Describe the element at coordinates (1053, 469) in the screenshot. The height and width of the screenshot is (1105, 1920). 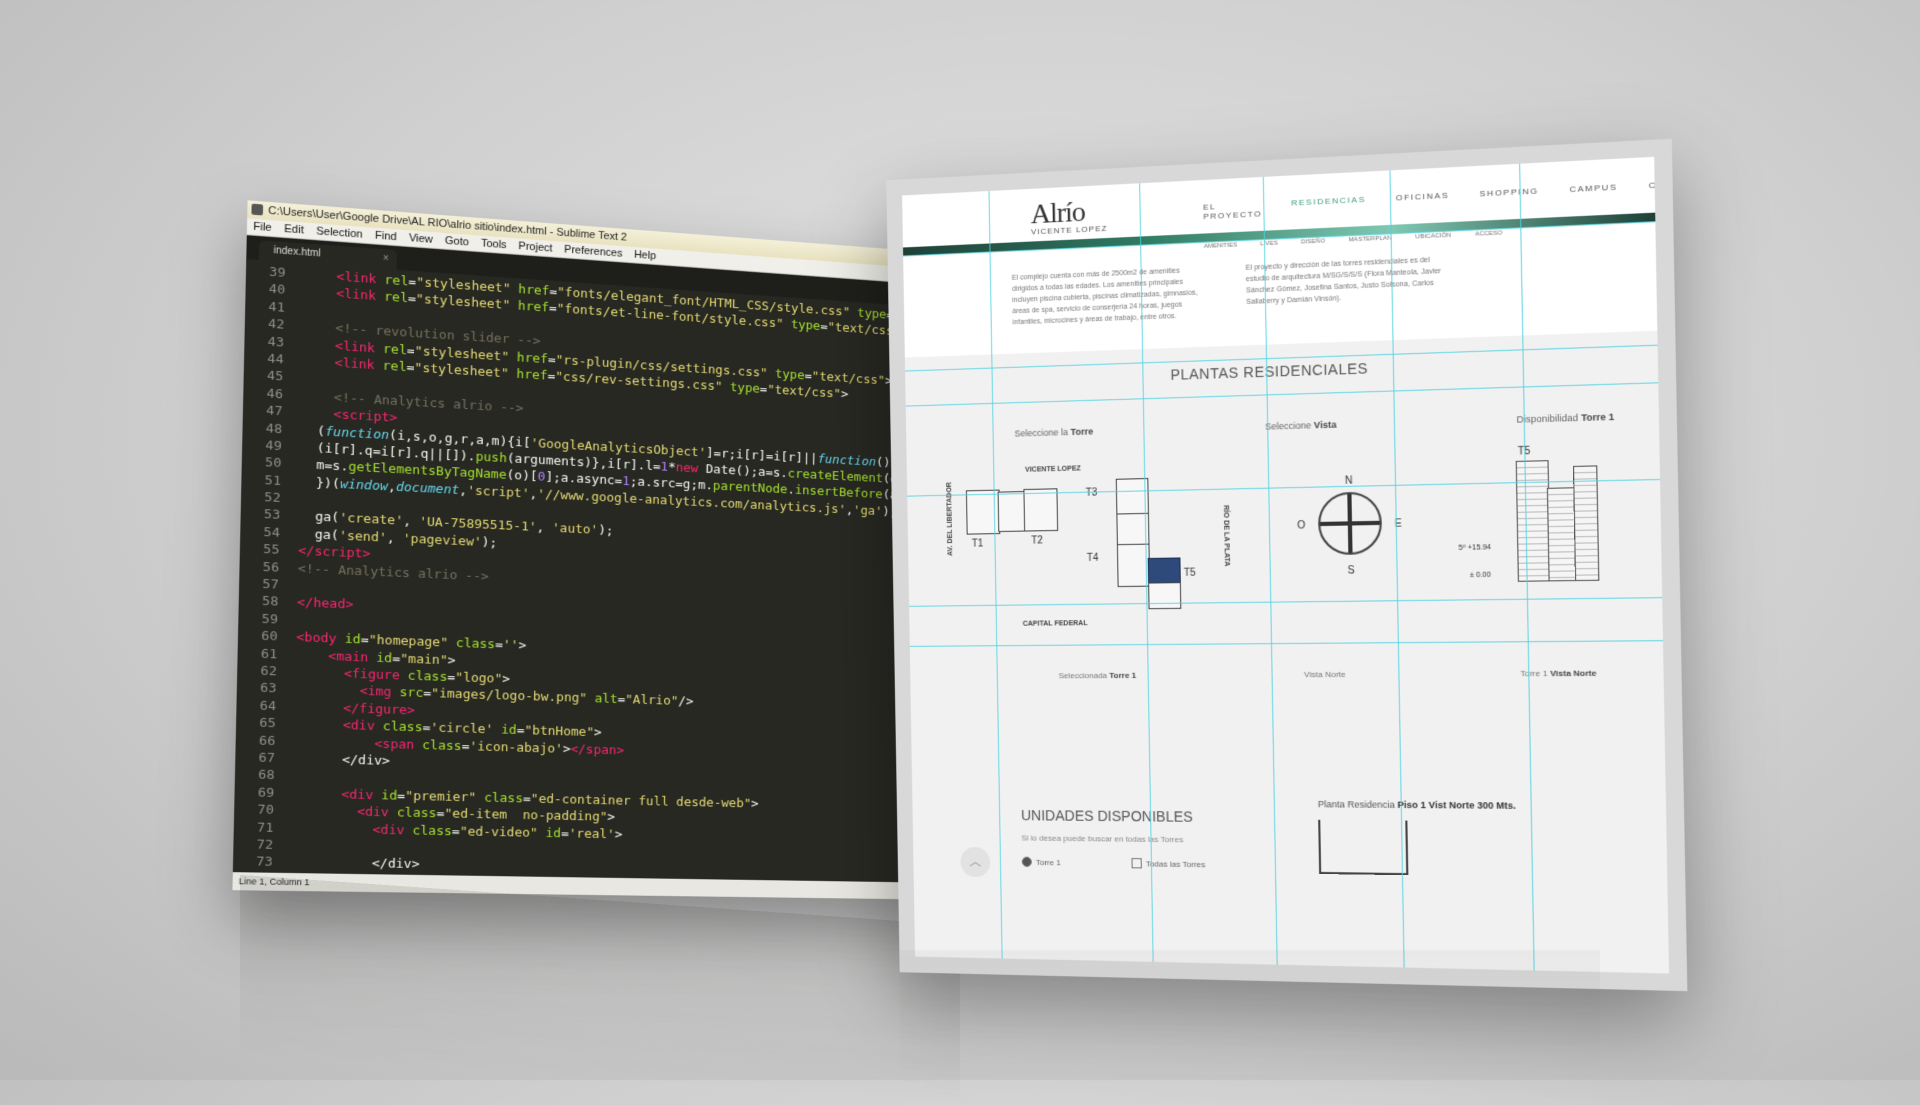
I see `street-vicente-lopez: VICENTE LOPEZ` at that location.